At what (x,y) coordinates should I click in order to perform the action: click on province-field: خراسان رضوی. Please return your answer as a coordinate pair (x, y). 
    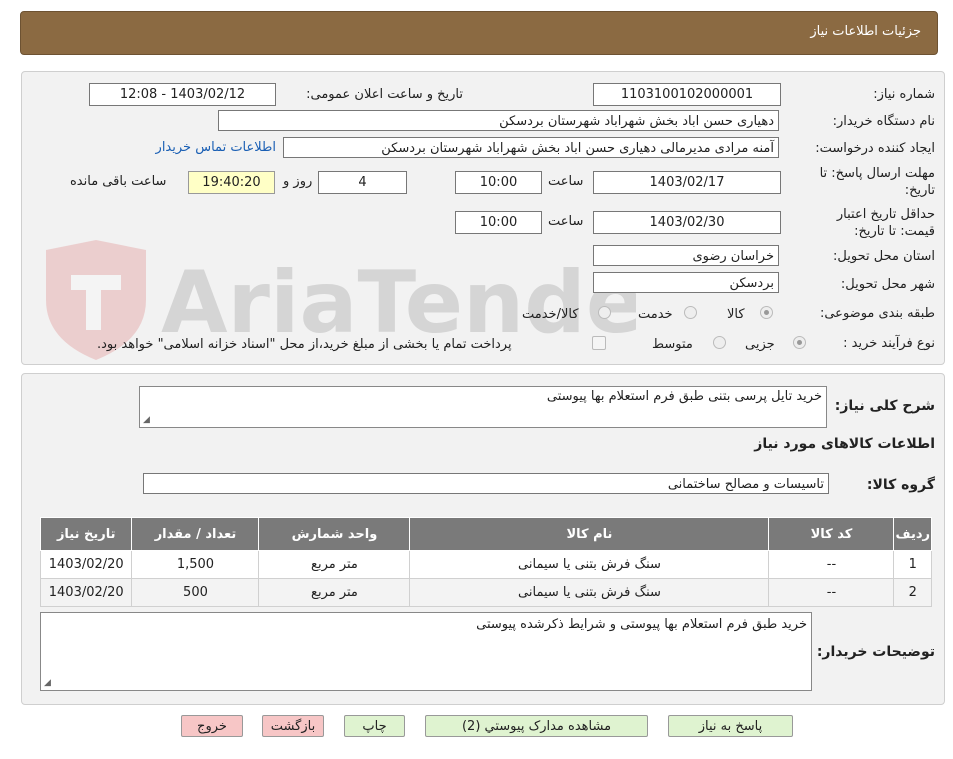
    Looking at the image, I should click on (686, 255).